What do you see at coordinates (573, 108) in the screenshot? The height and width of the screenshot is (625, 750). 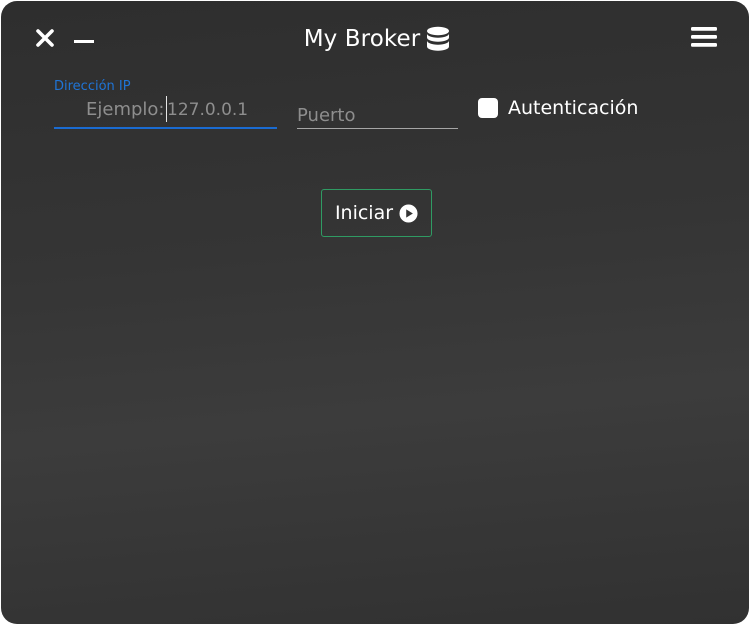 I see `authentication-label: Autenticación` at bounding box center [573, 108].